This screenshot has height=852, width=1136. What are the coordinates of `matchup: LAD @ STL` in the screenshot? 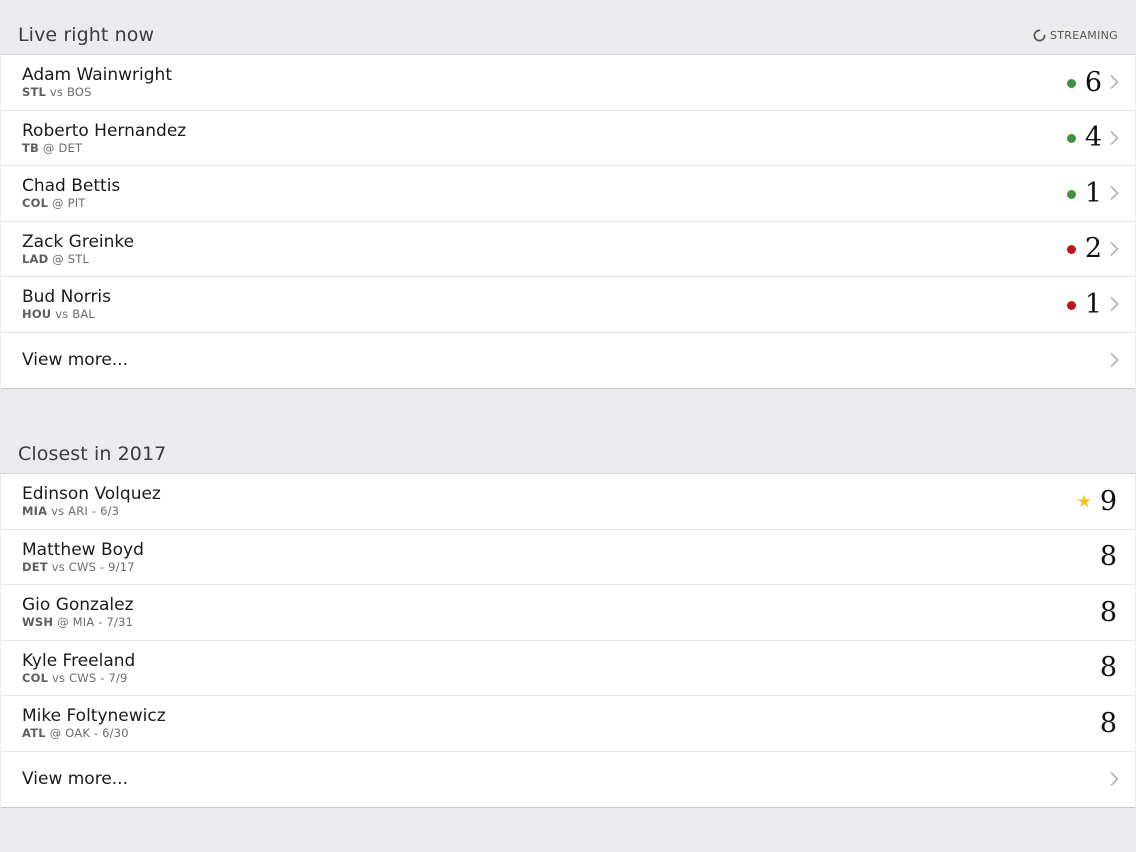 It's located at (78, 259).